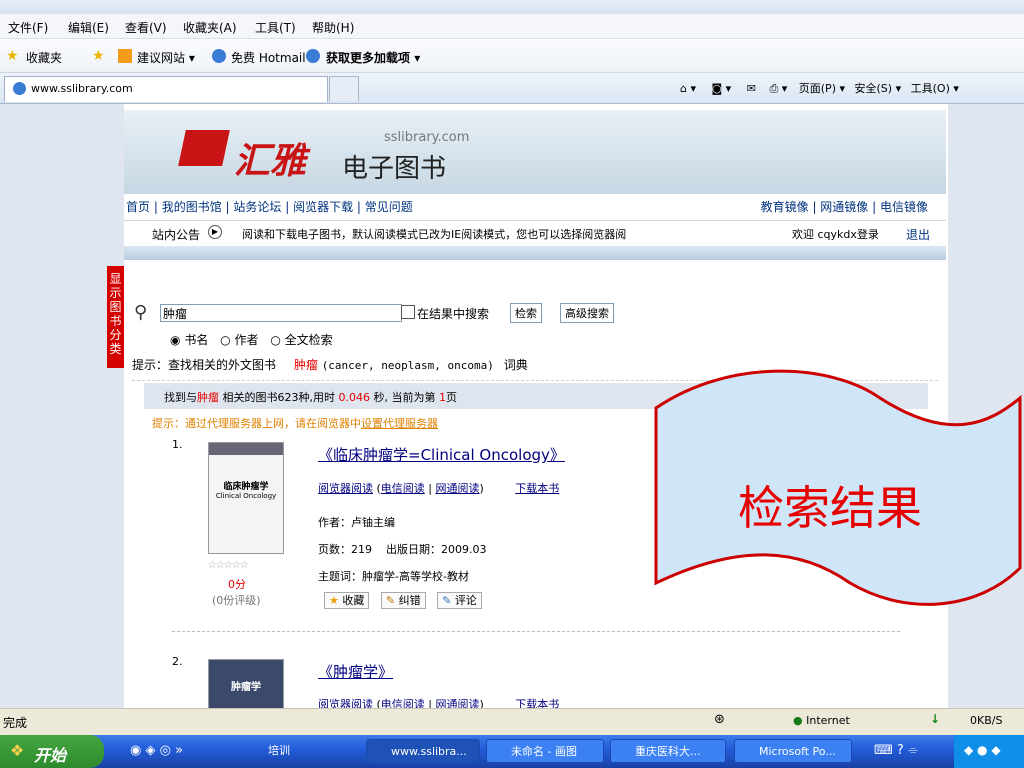 The width and height of the screenshot is (1024, 768). Describe the element at coordinates (270, 161) in the screenshot. I see `site-logo: 汇雅` at that location.